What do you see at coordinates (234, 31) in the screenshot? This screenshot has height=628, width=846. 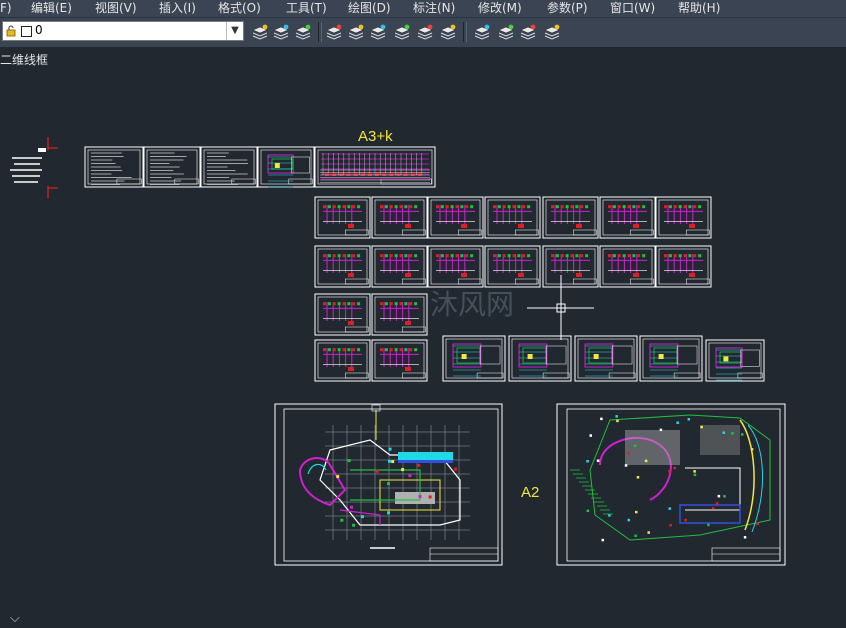 I see `chevron-down-icon: ▼` at bounding box center [234, 31].